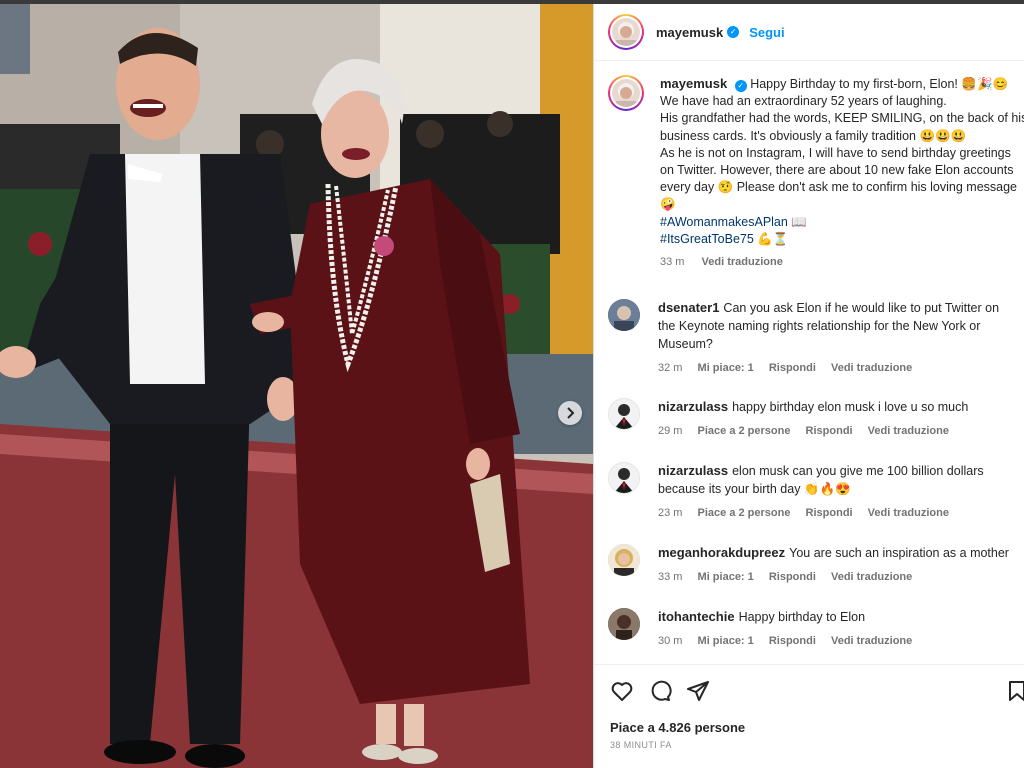 This screenshot has height=768, width=1024. Describe the element at coordinates (685, 344) in the screenshot. I see `comment-text: Museum?` at that location.